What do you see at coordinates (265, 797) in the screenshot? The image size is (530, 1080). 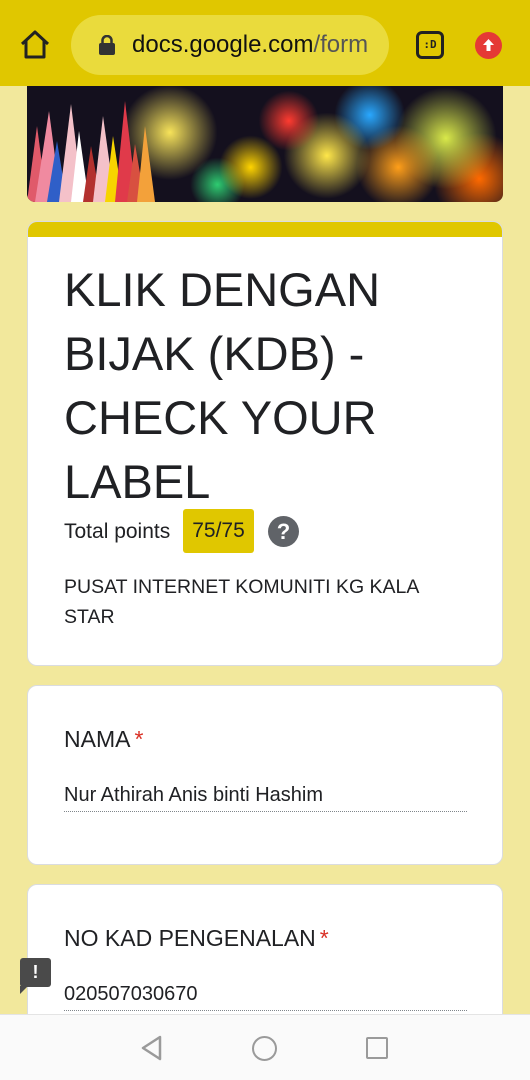 I see `answer-field: Nur Athirah Anis binti Hashim` at bounding box center [265, 797].